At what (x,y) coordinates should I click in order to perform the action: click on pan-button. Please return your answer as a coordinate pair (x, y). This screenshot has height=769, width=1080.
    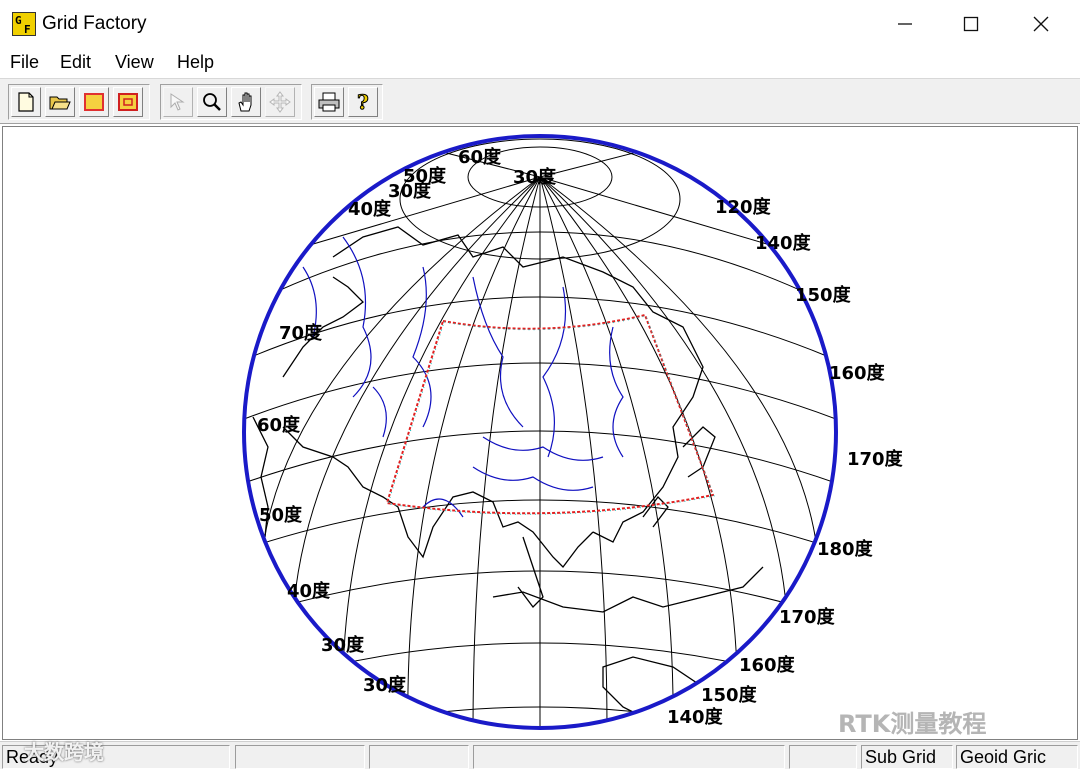
    Looking at the image, I should click on (246, 102).